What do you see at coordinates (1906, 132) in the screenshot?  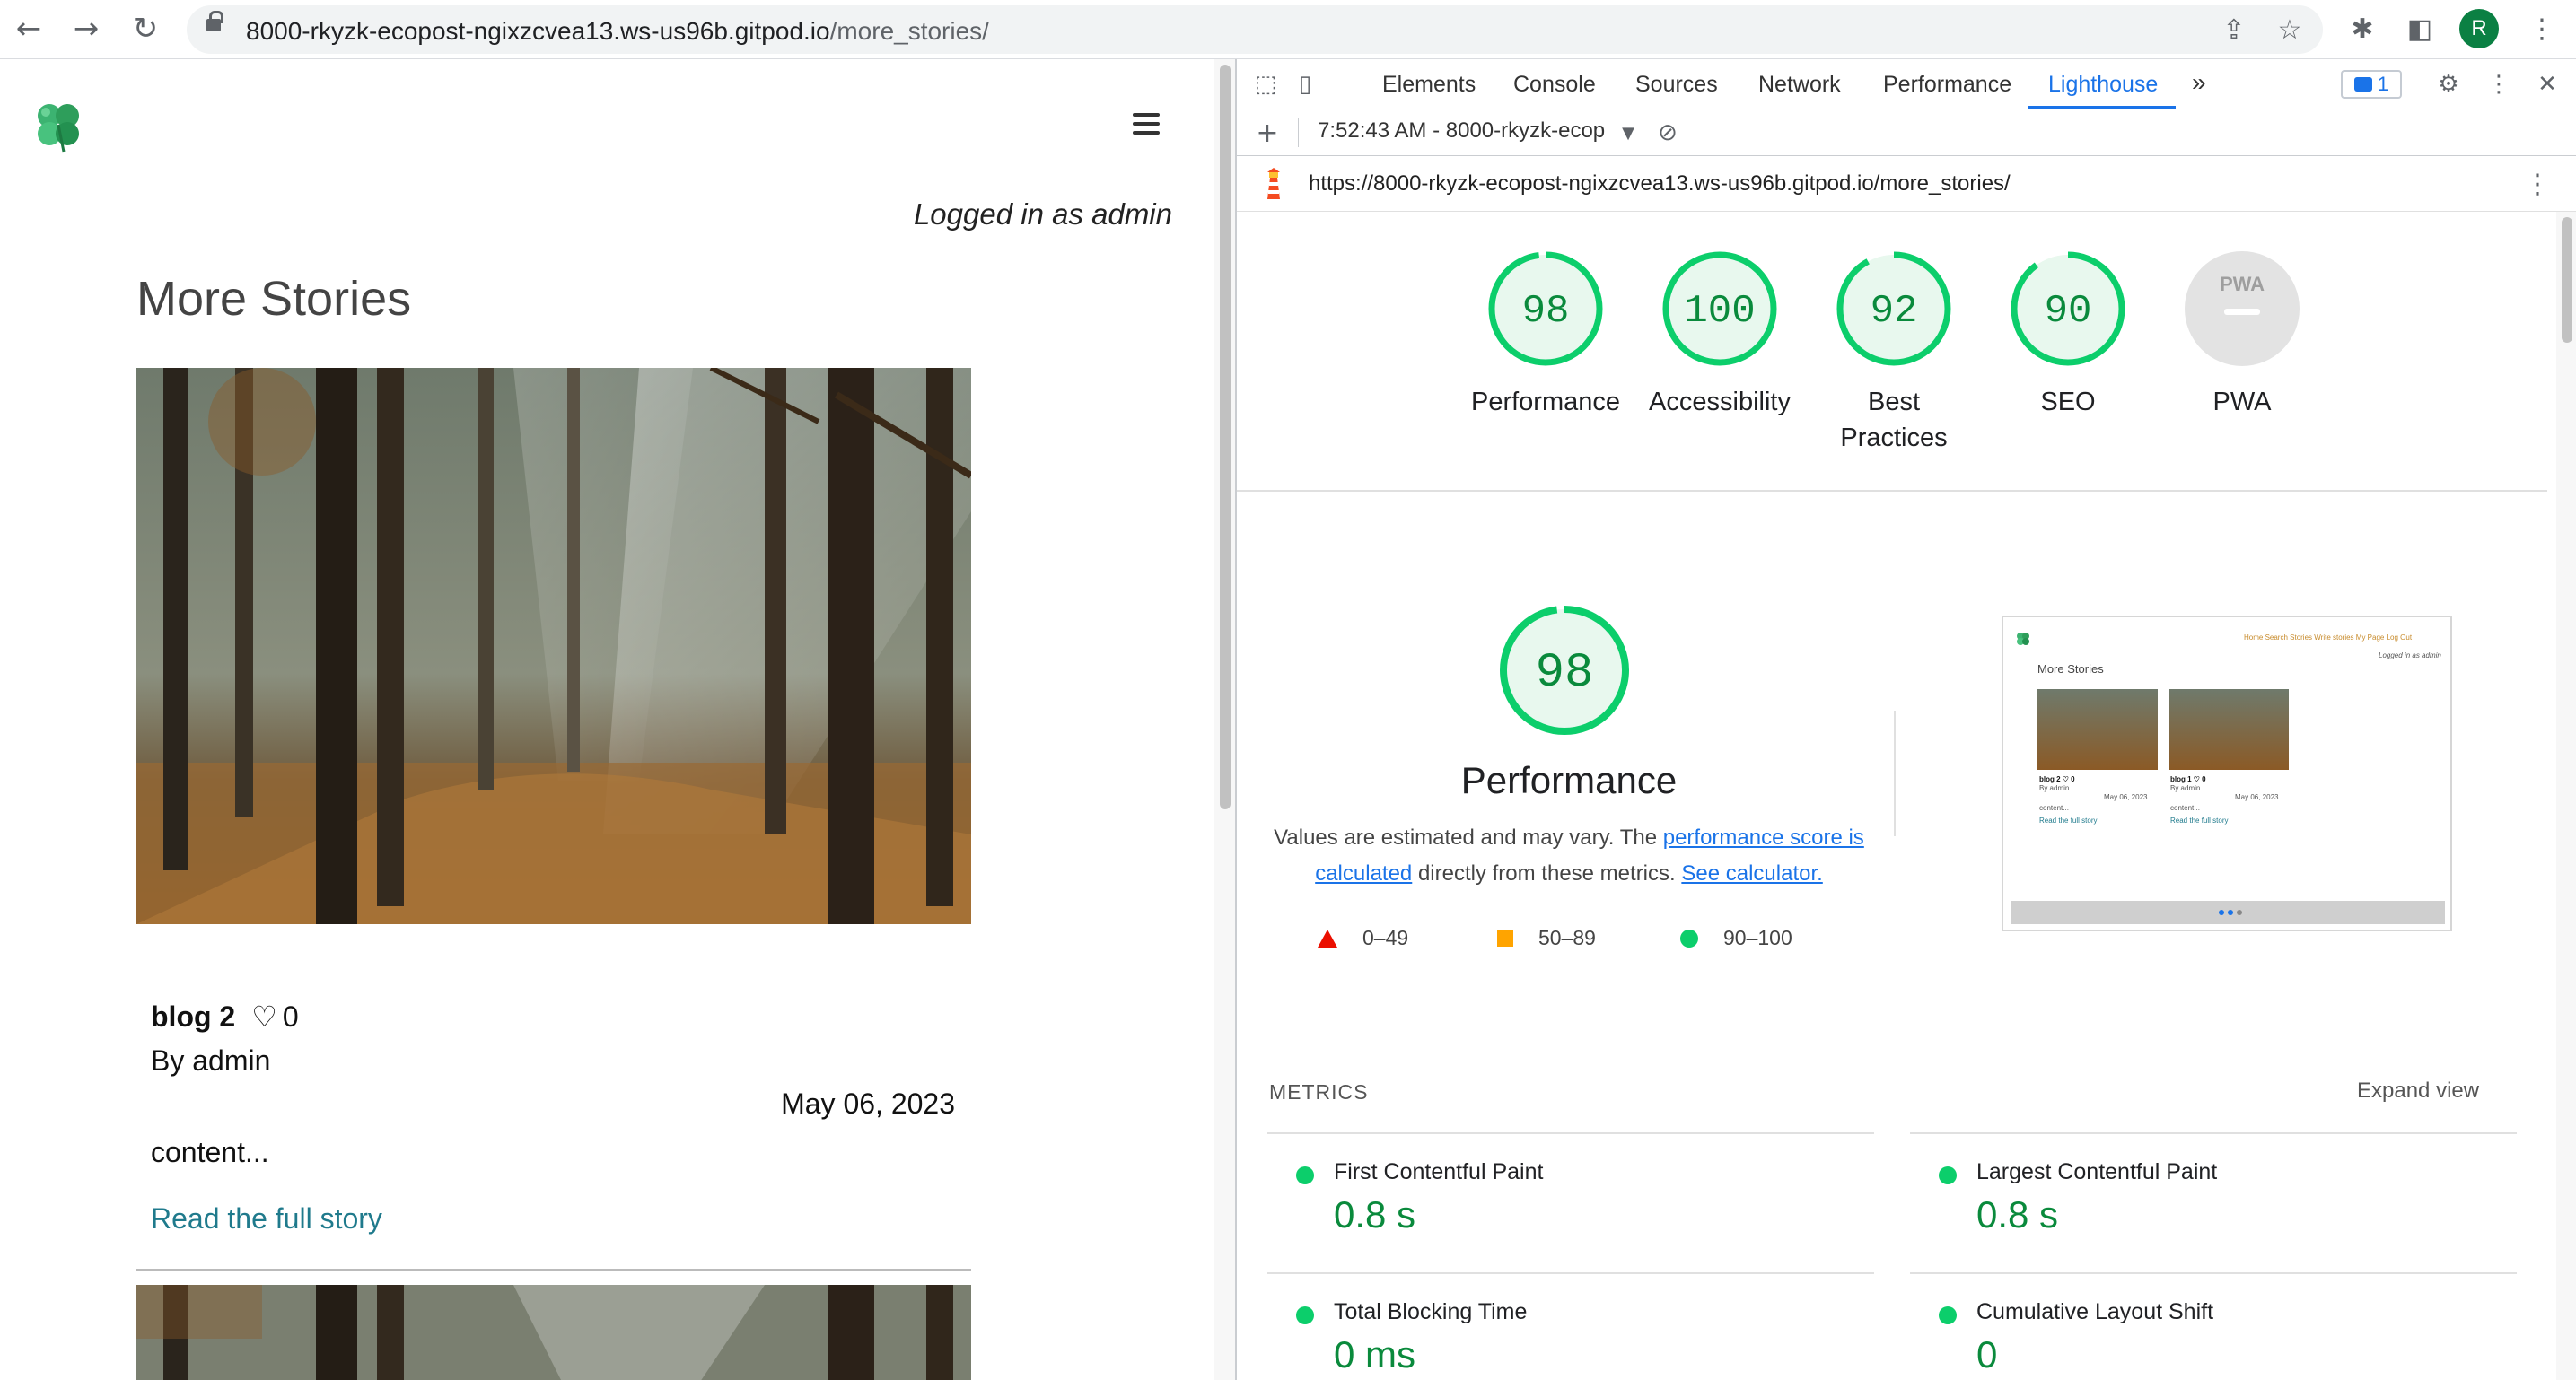 I see `lighthouse-toolbar: + 7:52:43 AM - 8000-rkyzk-ecop ▼ ⊘` at bounding box center [1906, 132].